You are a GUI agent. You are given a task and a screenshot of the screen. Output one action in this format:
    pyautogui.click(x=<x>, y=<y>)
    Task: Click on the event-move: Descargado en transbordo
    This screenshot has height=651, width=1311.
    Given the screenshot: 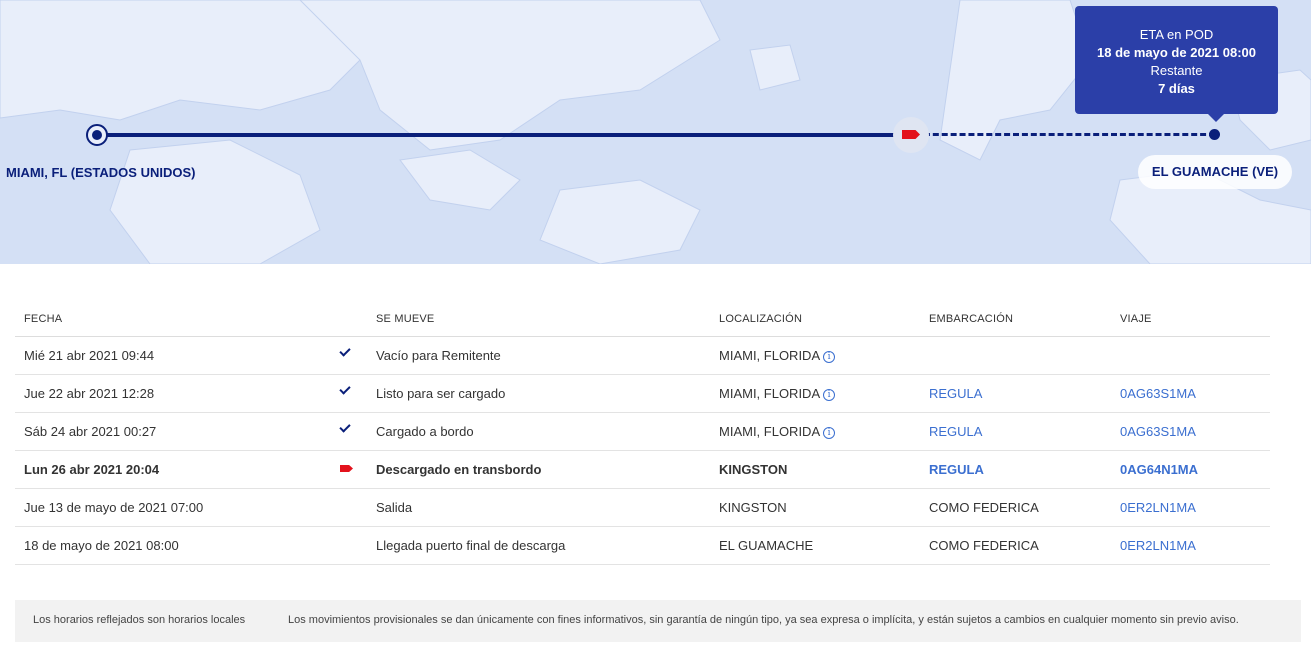 What is the action you would take?
    pyautogui.click(x=459, y=469)
    